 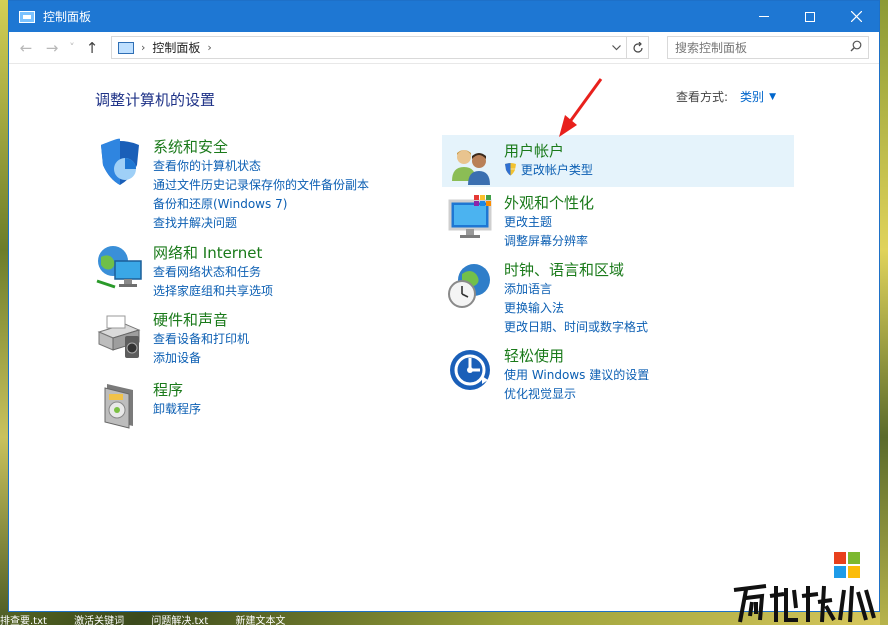 I want to click on desktop-shortcut-label: 排查要.txt, so click(x=23, y=620).